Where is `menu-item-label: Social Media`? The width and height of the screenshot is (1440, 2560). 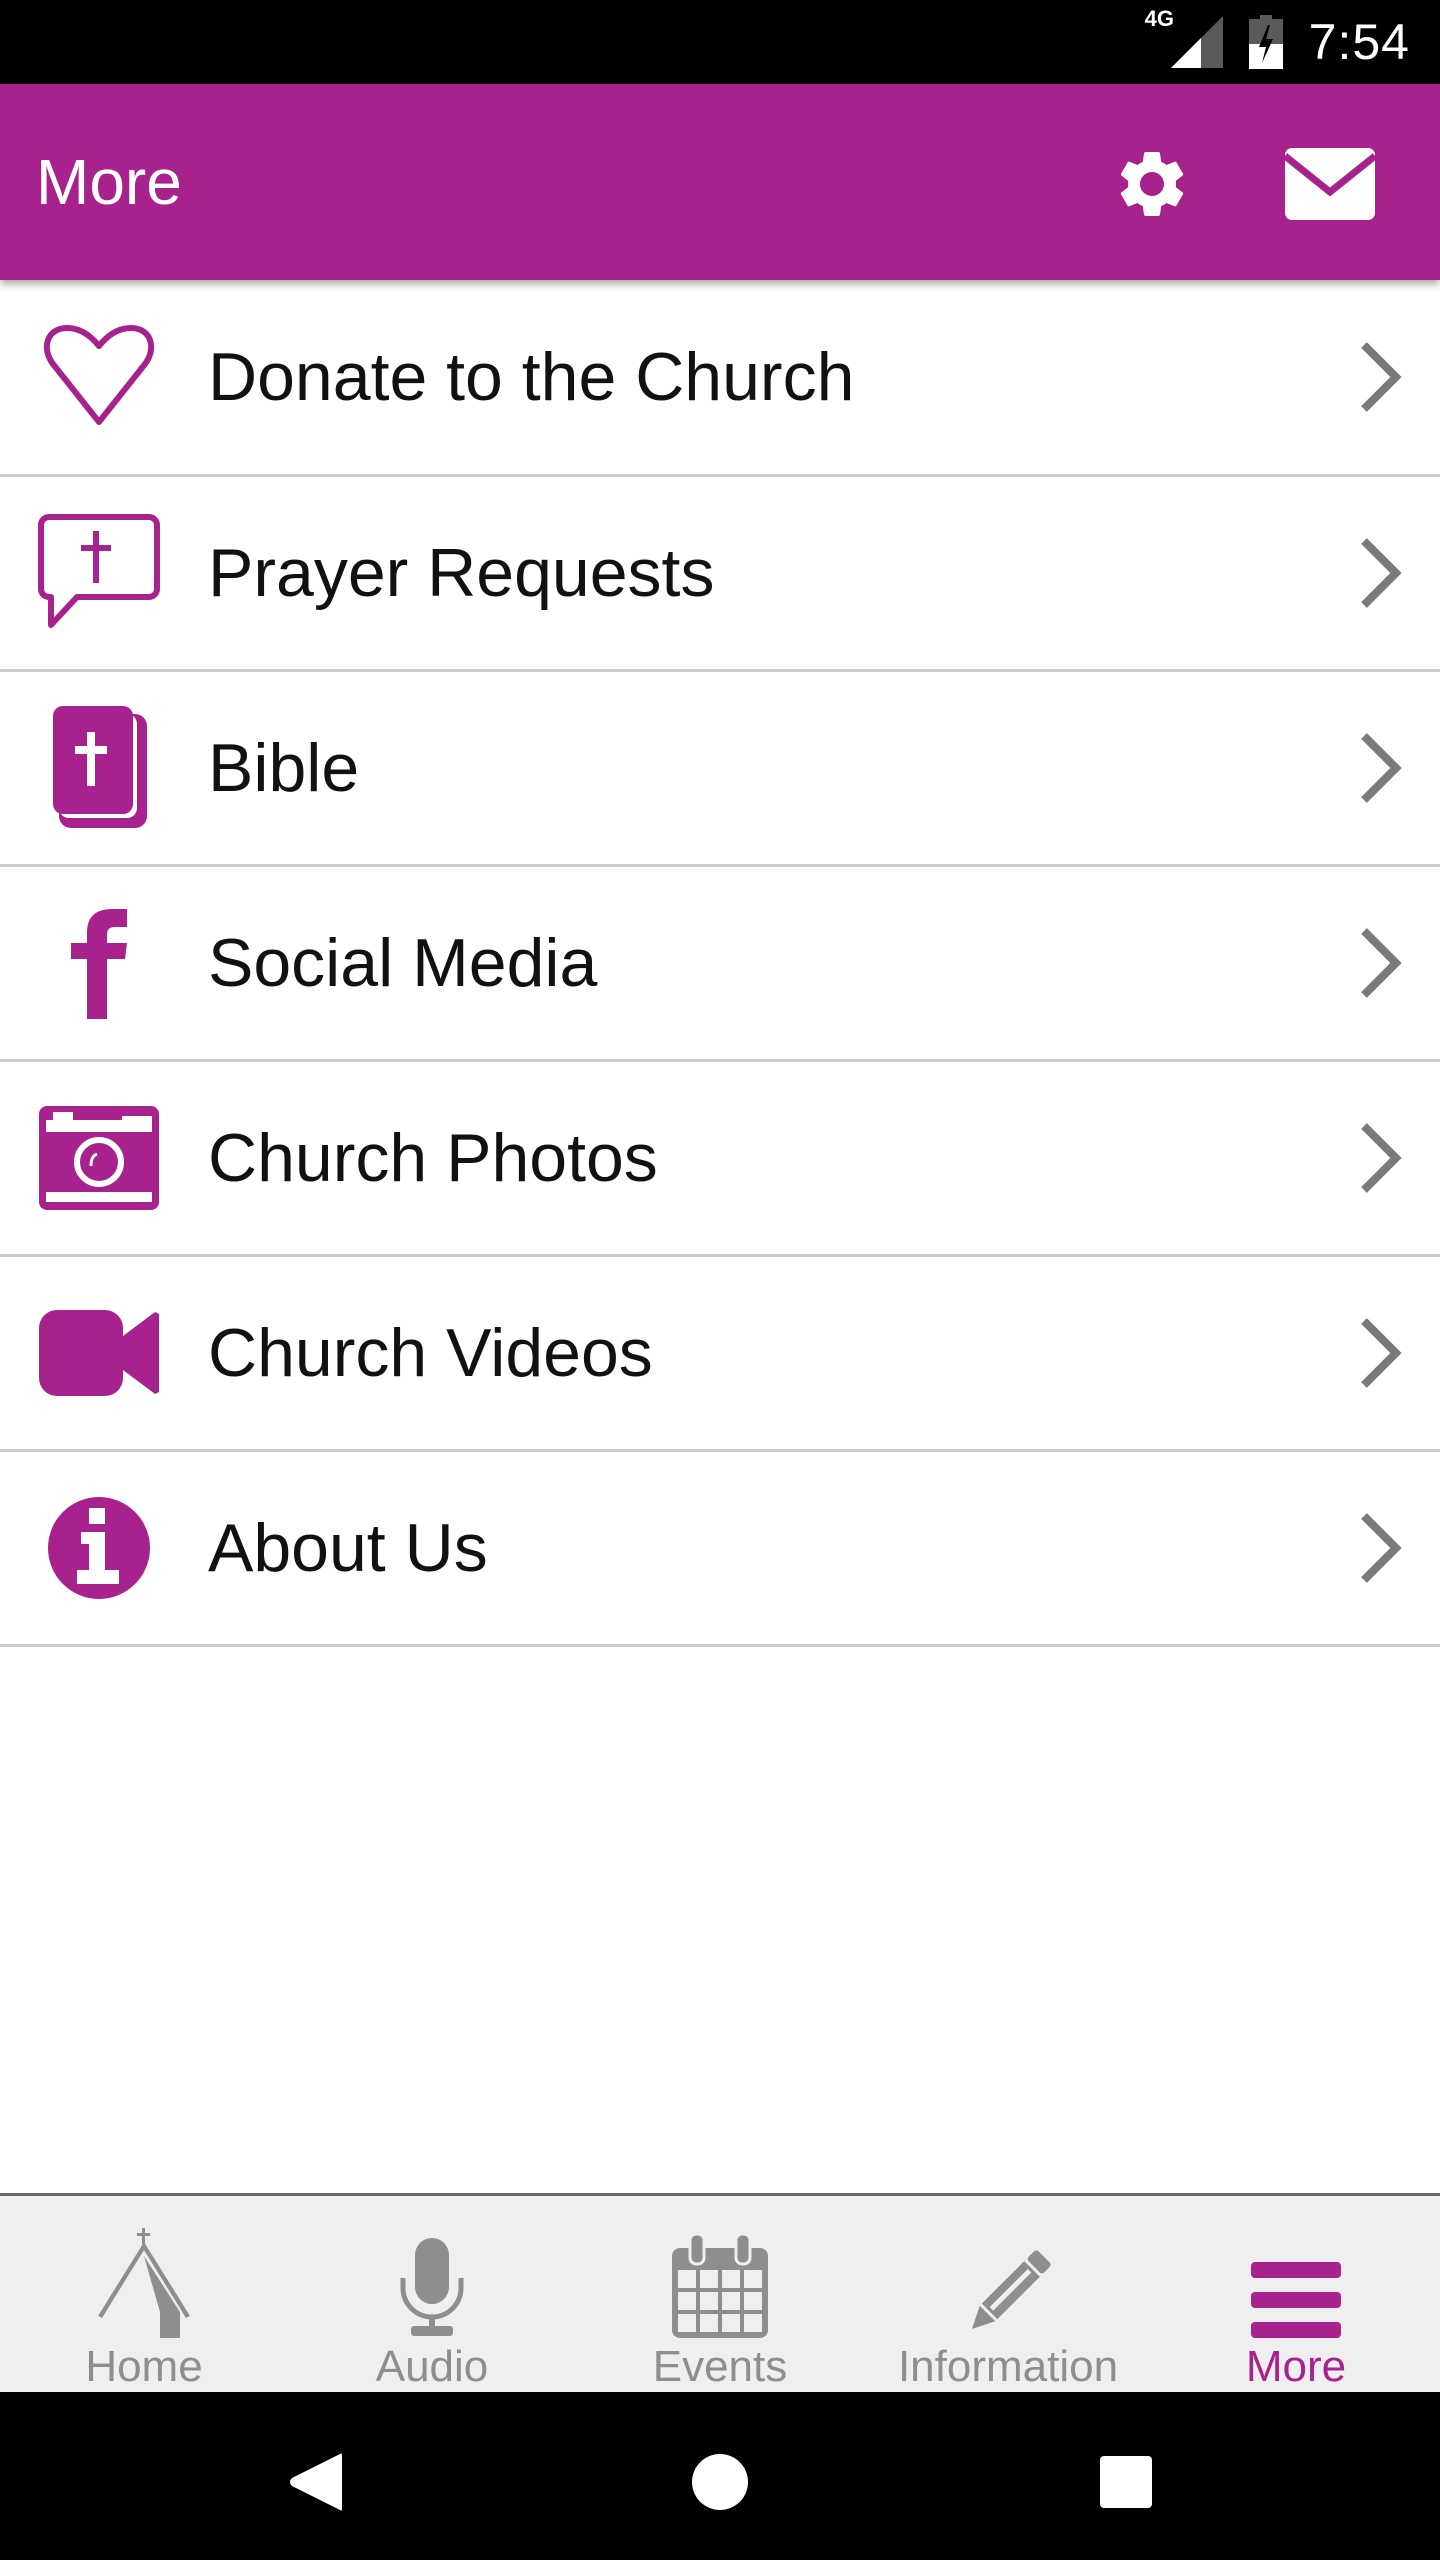 menu-item-label: Social Media is located at coordinates (403, 963).